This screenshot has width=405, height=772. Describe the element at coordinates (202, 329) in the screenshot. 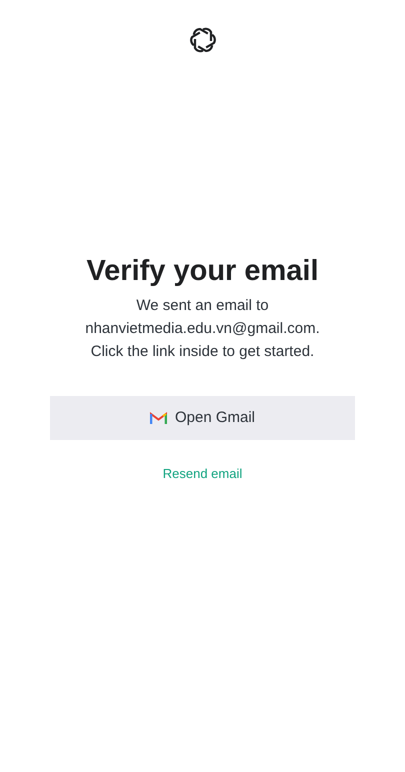

I see `message-text: We sent an email to nhanvietmedia.edu.vn@gmail.com. Click the link inside to get started.` at that location.